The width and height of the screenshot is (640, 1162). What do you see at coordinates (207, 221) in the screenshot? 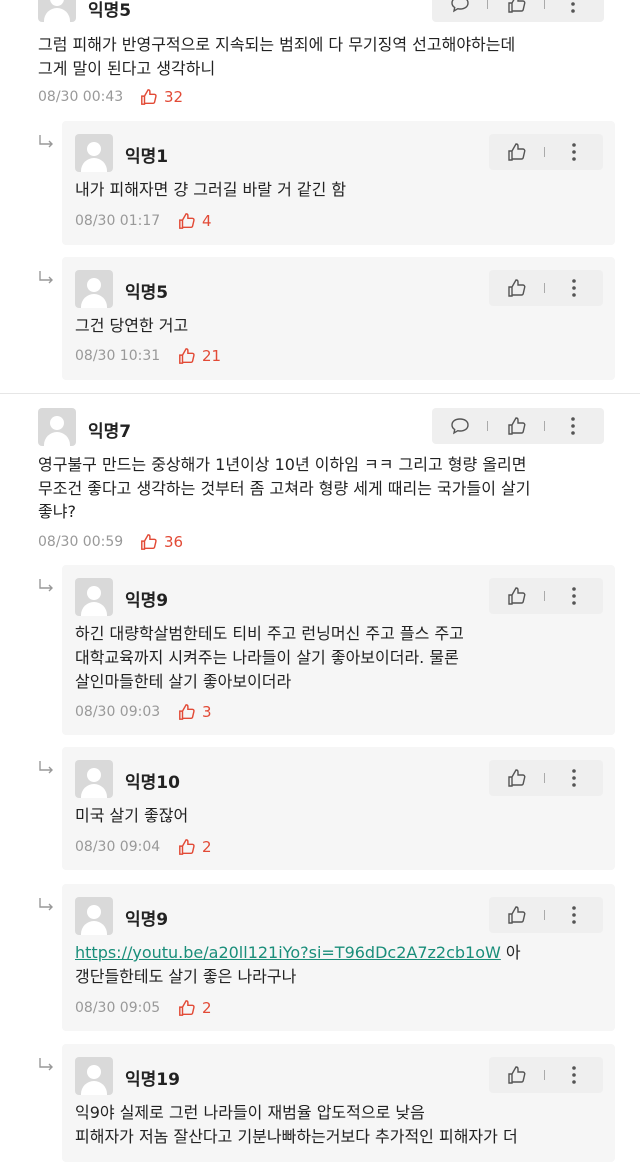
I see `like-count: 4` at bounding box center [207, 221].